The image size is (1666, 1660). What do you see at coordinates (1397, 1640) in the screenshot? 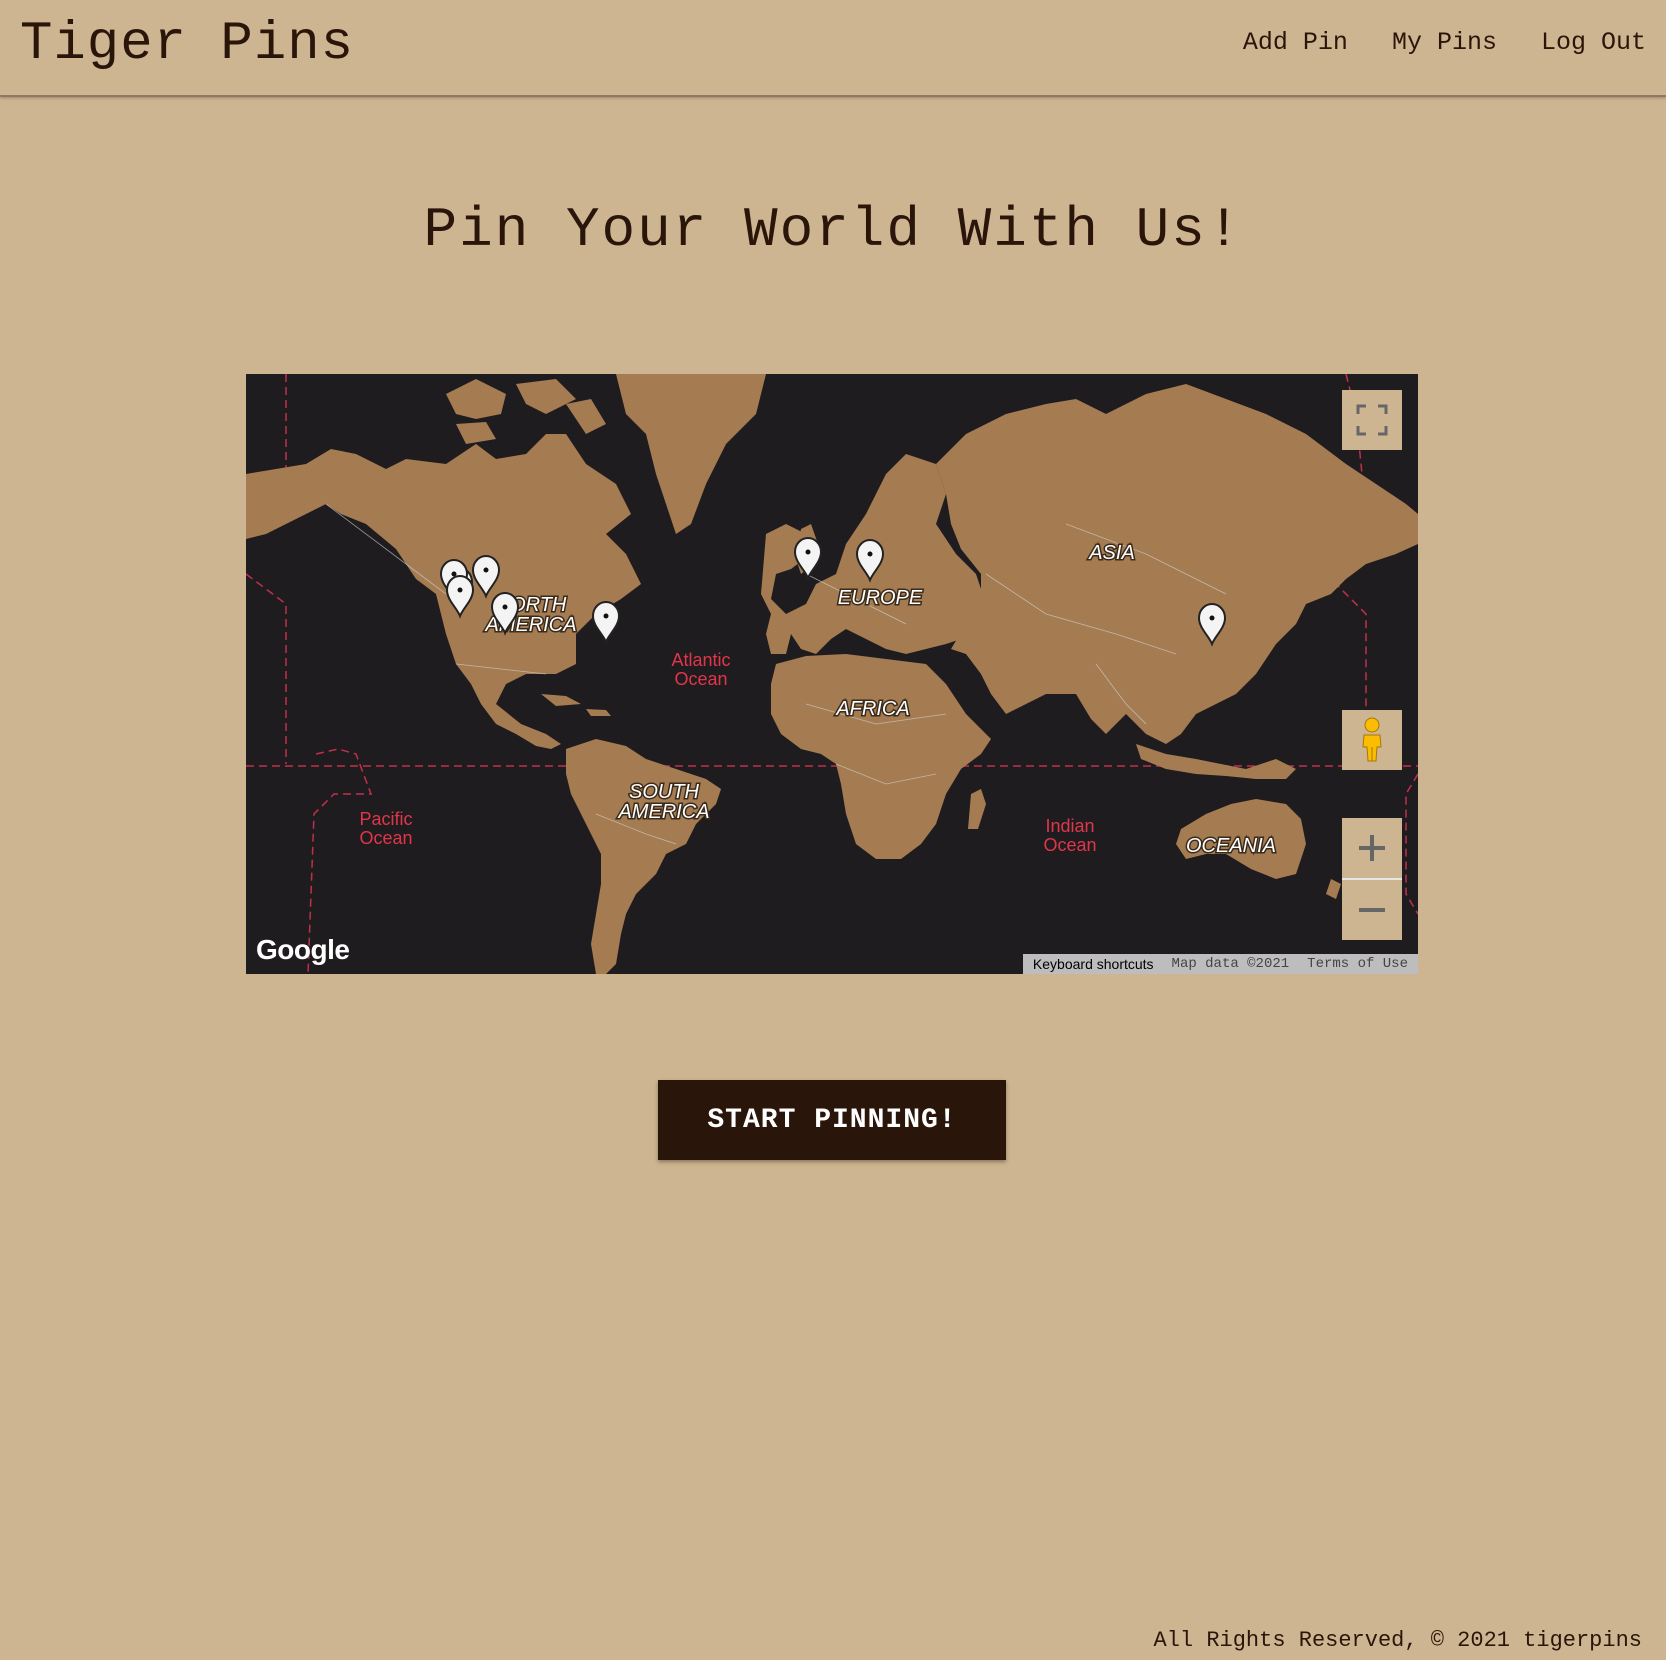
I see `footer-copyright: All Rights Reserved, © 2021 tigerpins` at bounding box center [1397, 1640].